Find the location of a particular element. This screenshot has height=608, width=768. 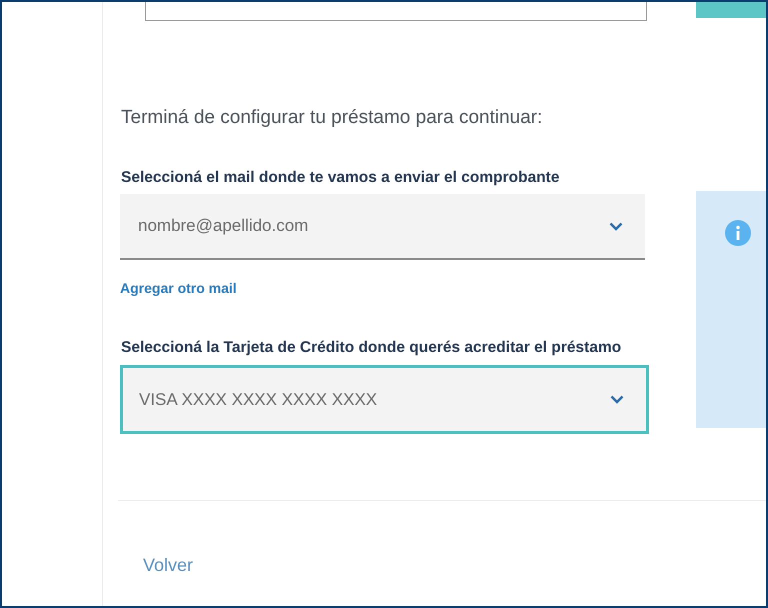

field-label: Seleccioná el mail donde te vamos a enviar el comprobante is located at coordinates (340, 178).